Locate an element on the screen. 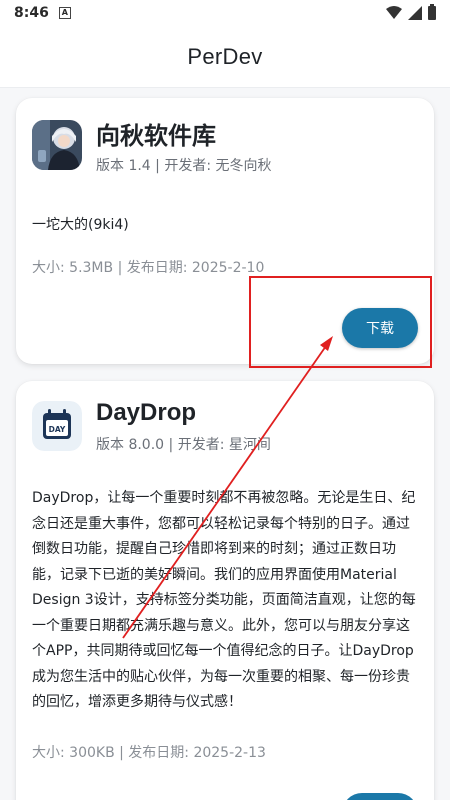 The height and width of the screenshot is (800, 450). app-info: 大小: 5.3MB | 发布日期: 2025-2-10 is located at coordinates (148, 268).